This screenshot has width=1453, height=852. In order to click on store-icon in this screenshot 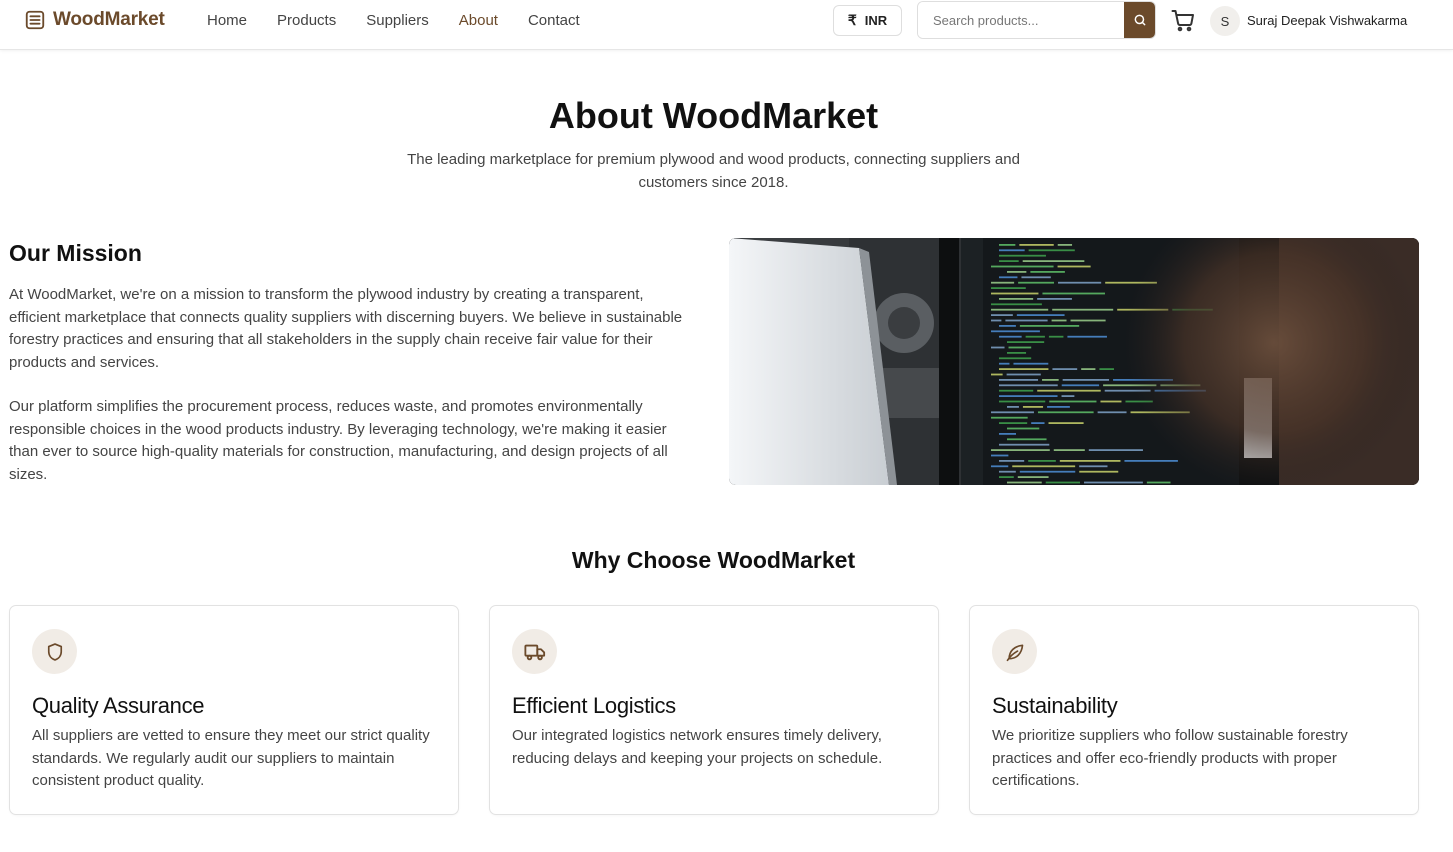, I will do `click(35, 20)`.